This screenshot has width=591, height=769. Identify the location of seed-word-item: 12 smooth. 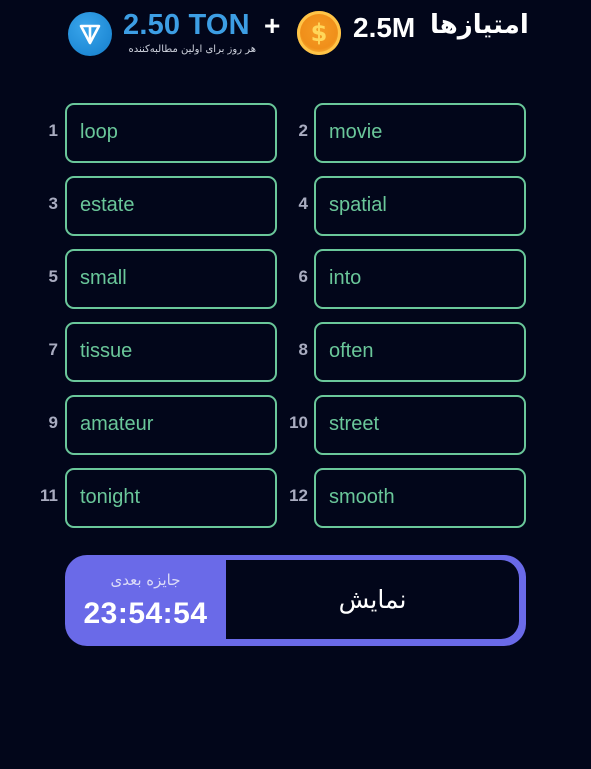
(403, 498).